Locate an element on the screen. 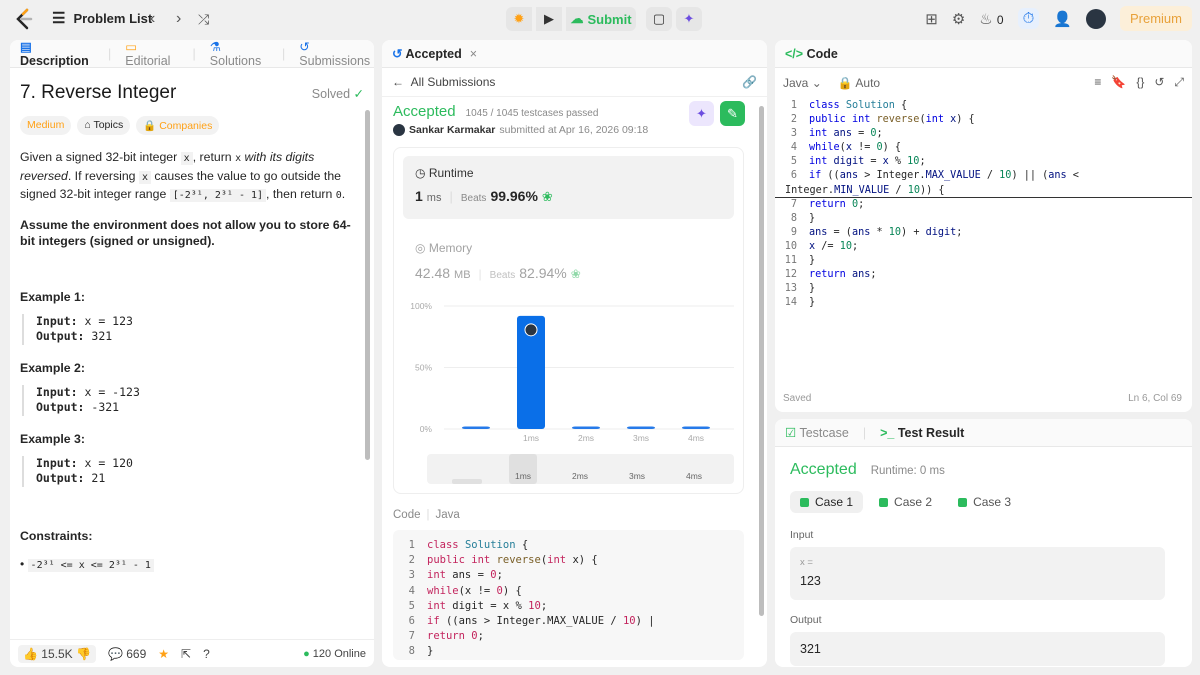 The image size is (1200, 675). all-submissions-link: All Submissions is located at coordinates (453, 82).